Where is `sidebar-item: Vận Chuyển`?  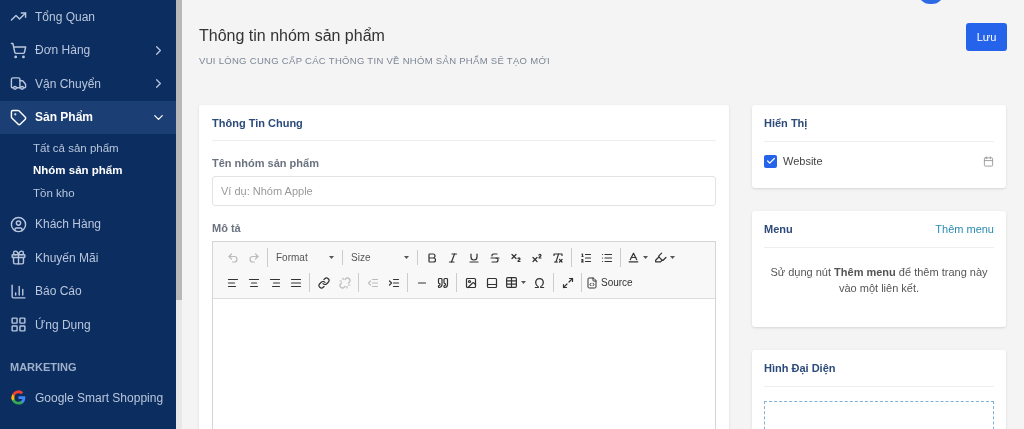 sidebar-item: Vận Chuyển is located at coordinates (88, 84).